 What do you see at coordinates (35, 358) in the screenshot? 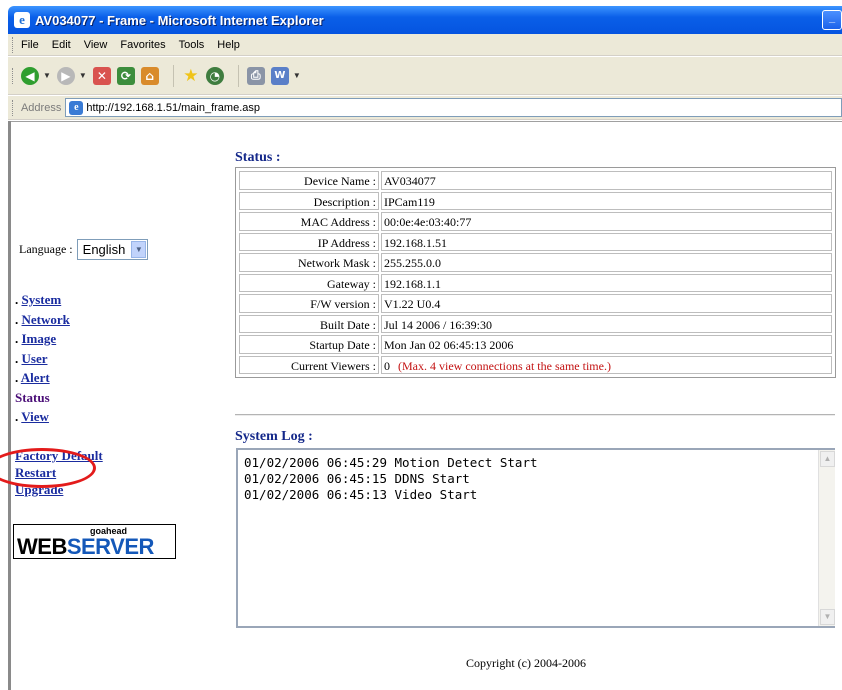
I see `sidebar-link-user: User` at bounding box center [35, 358].